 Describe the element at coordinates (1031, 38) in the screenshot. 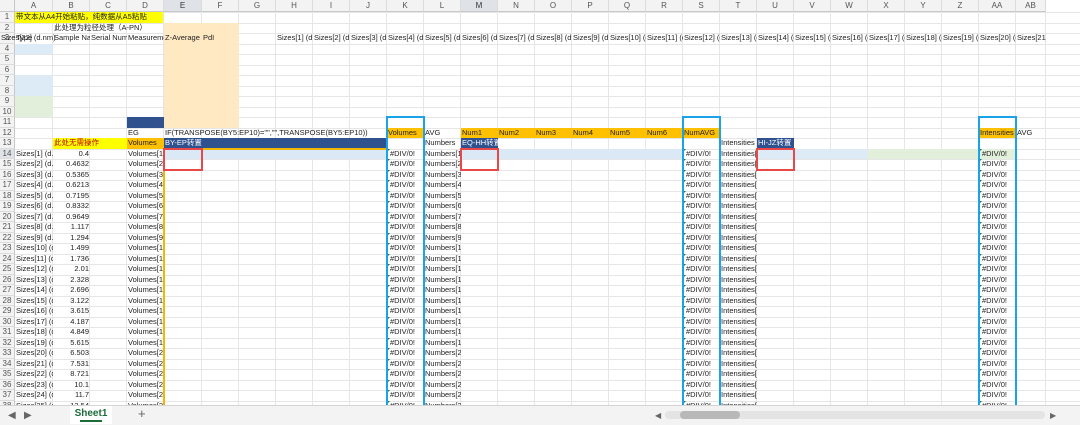

I see `header-cell: Sizes[21] (d.nm)` at that location.